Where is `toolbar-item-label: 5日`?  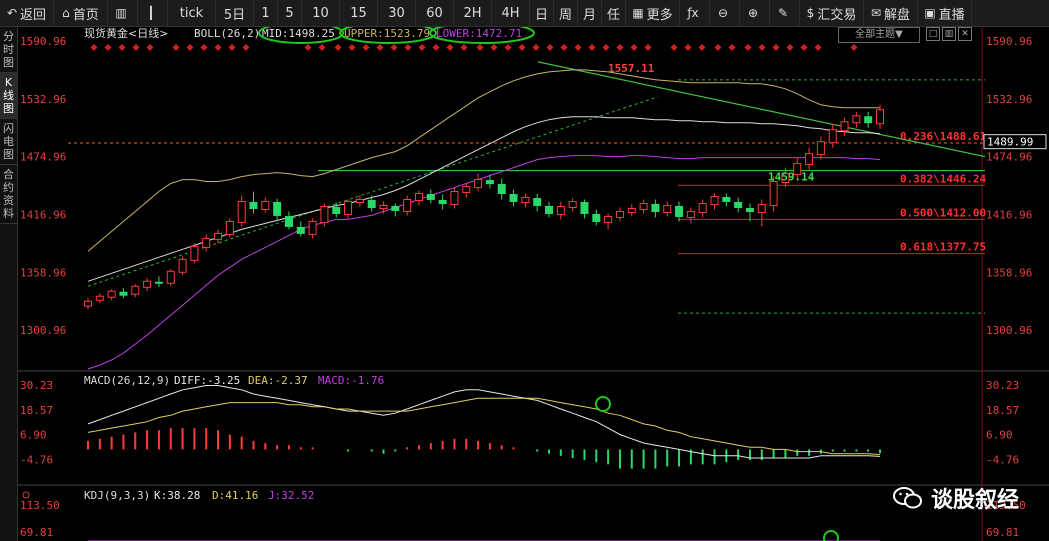
toolbar-item-label: 5日 is located at coordinates (234, 15).